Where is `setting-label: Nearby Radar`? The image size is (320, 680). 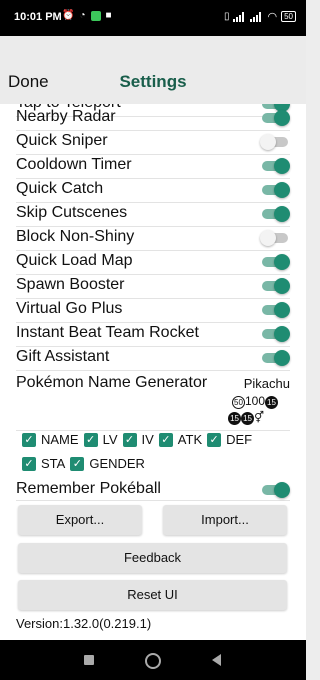 setting-label: Nearby Radar is located at coordinates (66, 116).